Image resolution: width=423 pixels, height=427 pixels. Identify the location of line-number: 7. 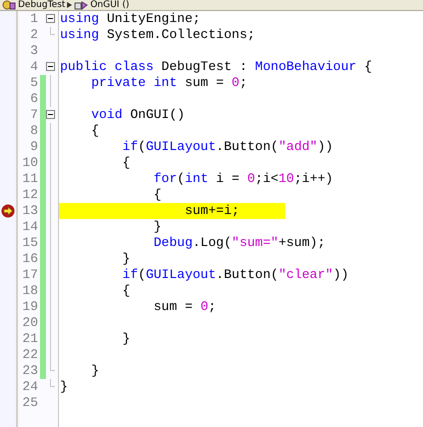
(33, 115).